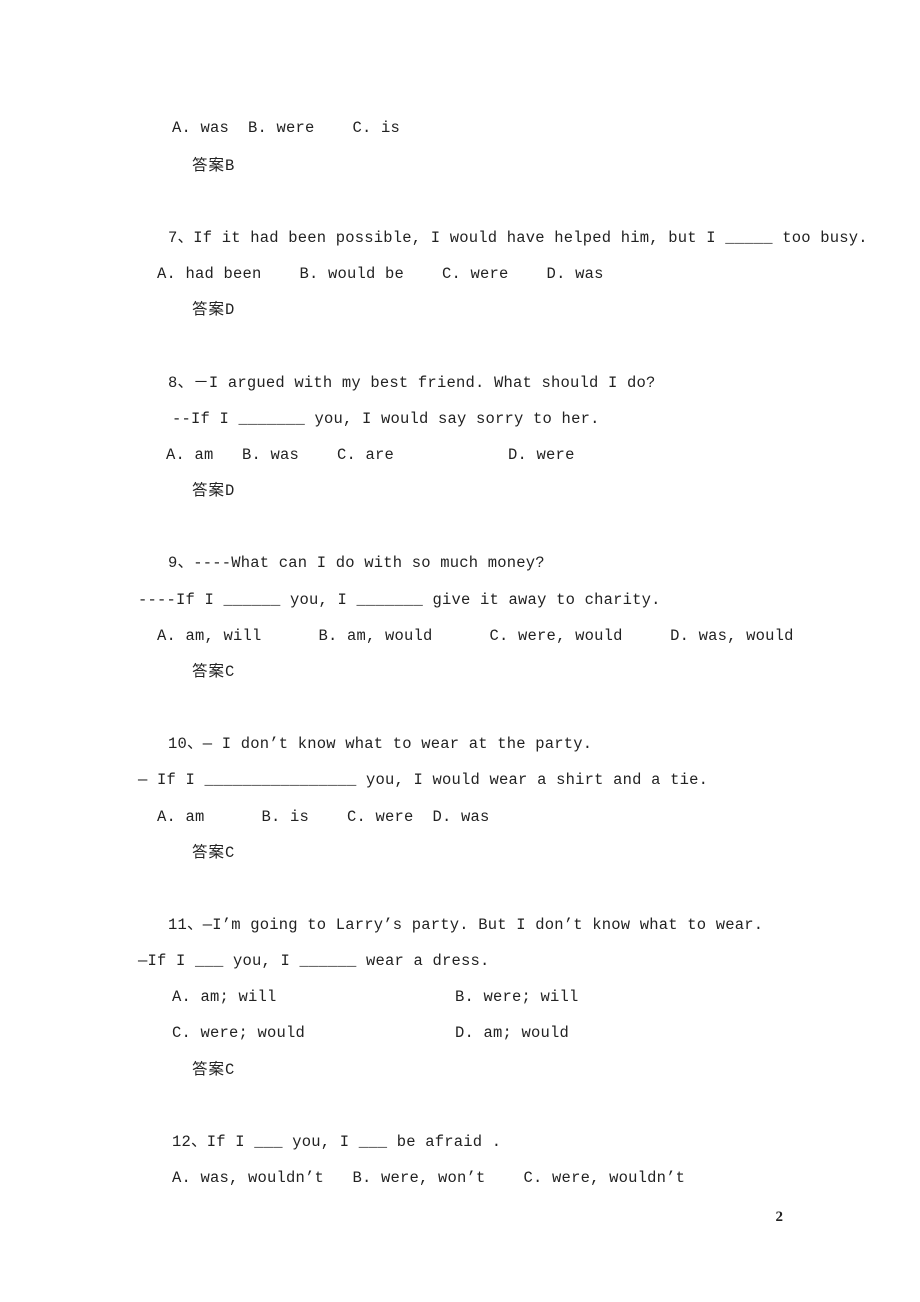  I want to click on carryover-options-line: A. was B. were C. is, so click(286, 128).